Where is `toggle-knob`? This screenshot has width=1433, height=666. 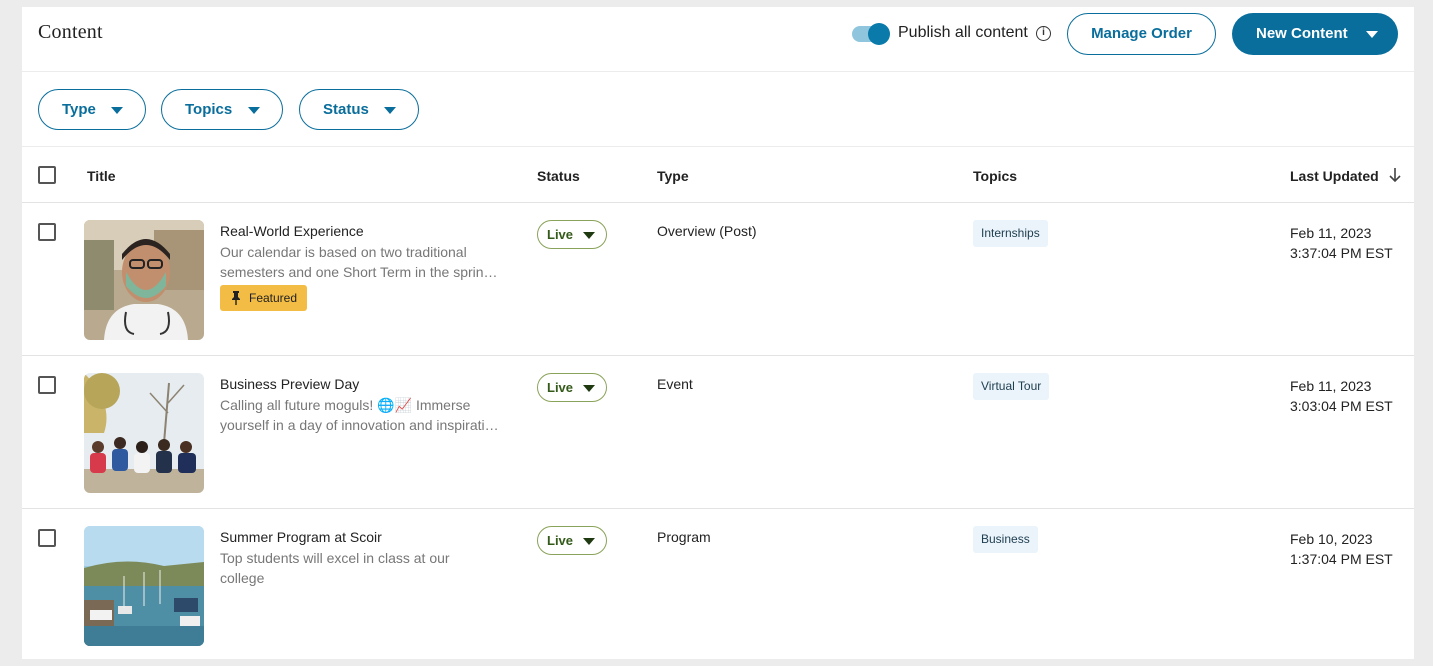
toggle-knob is located at coordinates (879, 34).